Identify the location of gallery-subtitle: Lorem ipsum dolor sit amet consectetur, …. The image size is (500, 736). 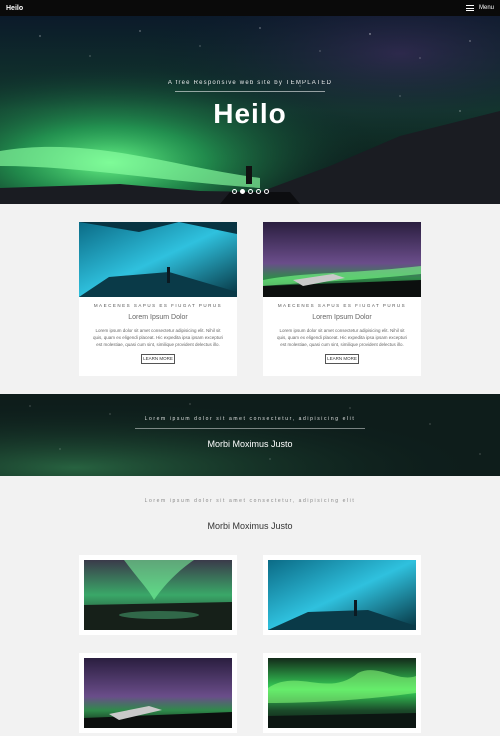
(250, 501).